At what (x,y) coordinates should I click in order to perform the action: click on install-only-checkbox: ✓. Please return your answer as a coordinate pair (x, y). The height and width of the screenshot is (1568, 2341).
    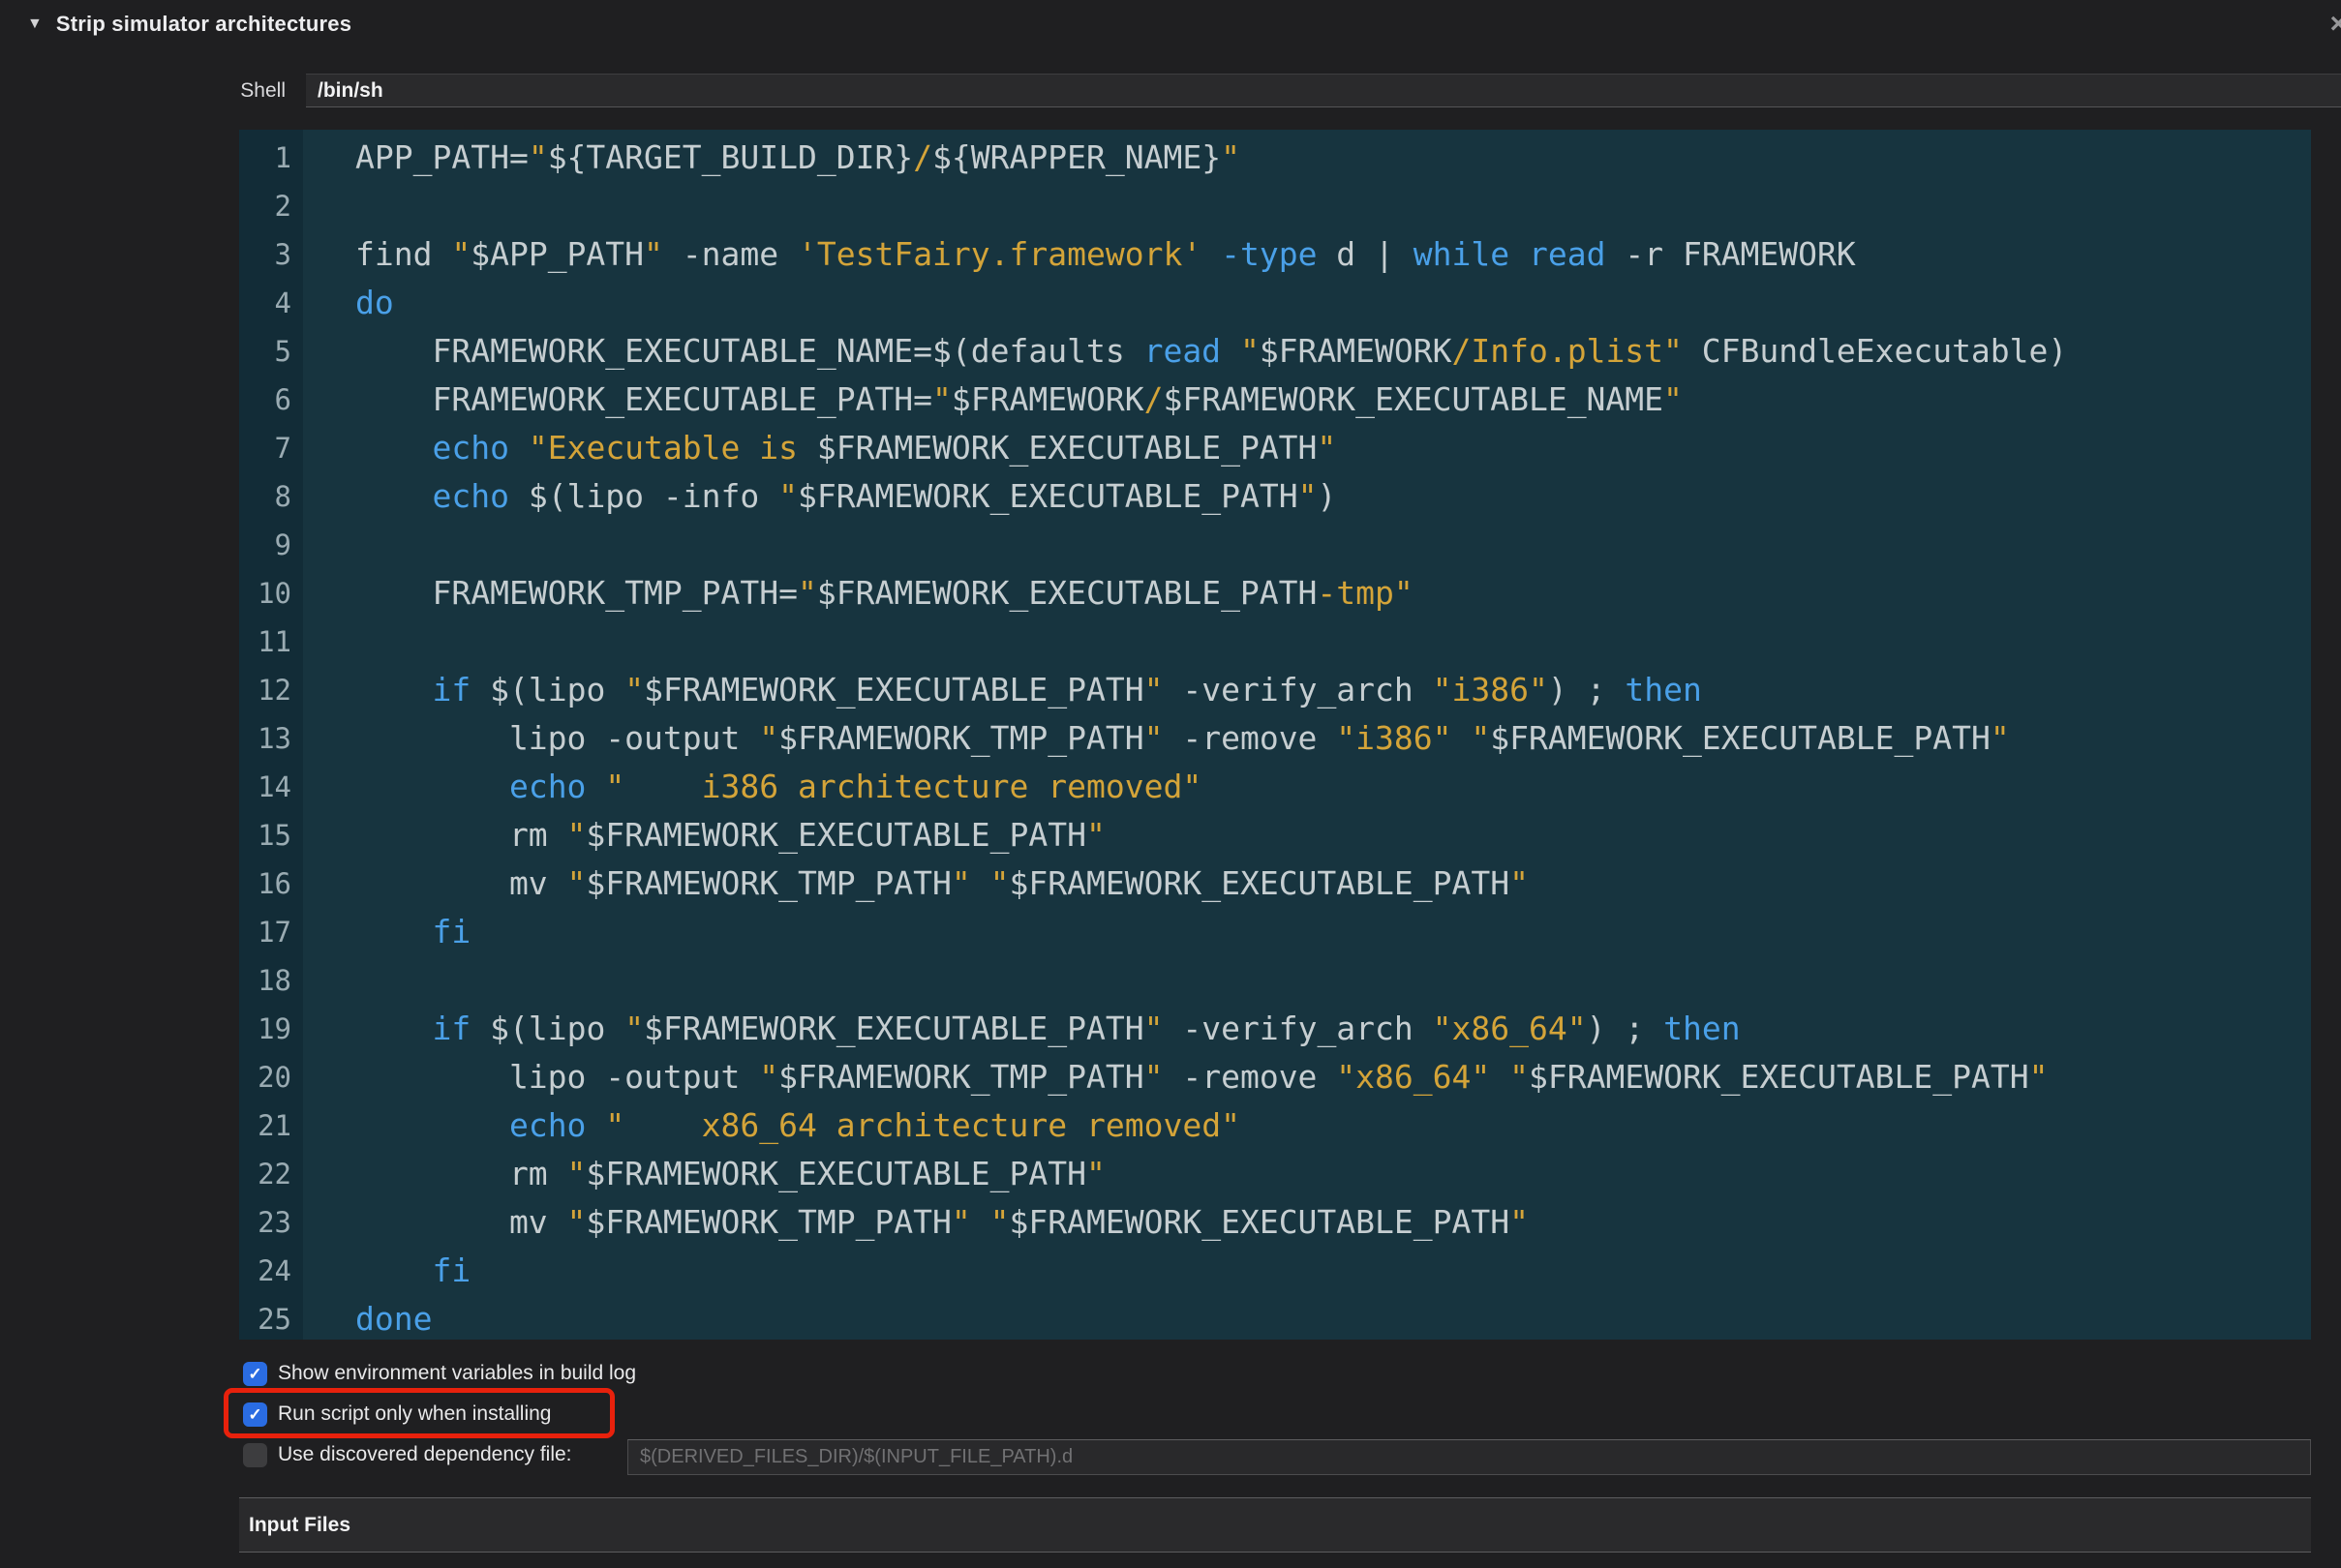
    Looking at the image, I should click on (255, 1414).